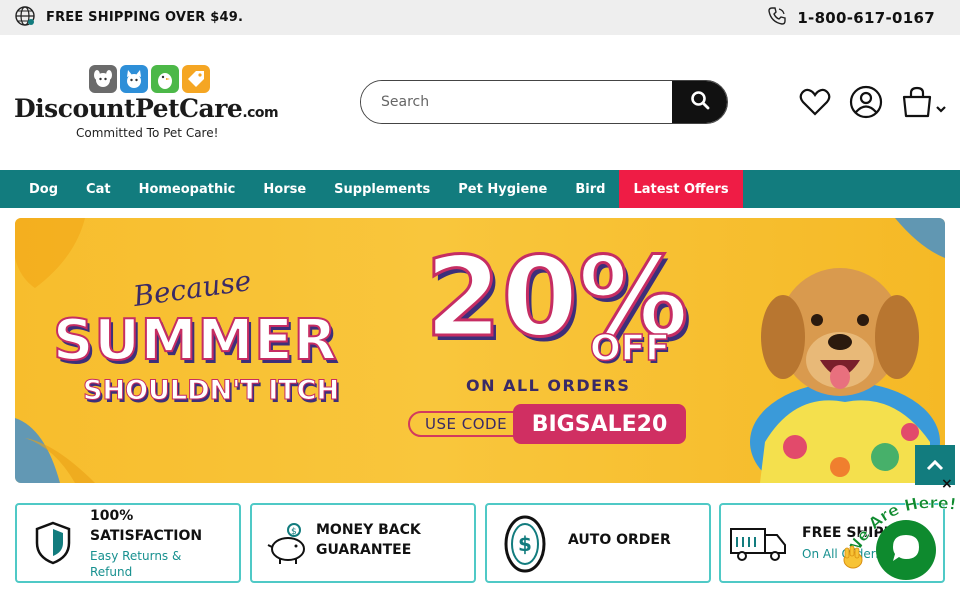 This screenshot has height=600, width=960. Describe the element at coordinates (480, 17) in the screenshot. I see `announcement-bar: FREE SHIPPING OVER $49. 1-800-617-0167` at that location.